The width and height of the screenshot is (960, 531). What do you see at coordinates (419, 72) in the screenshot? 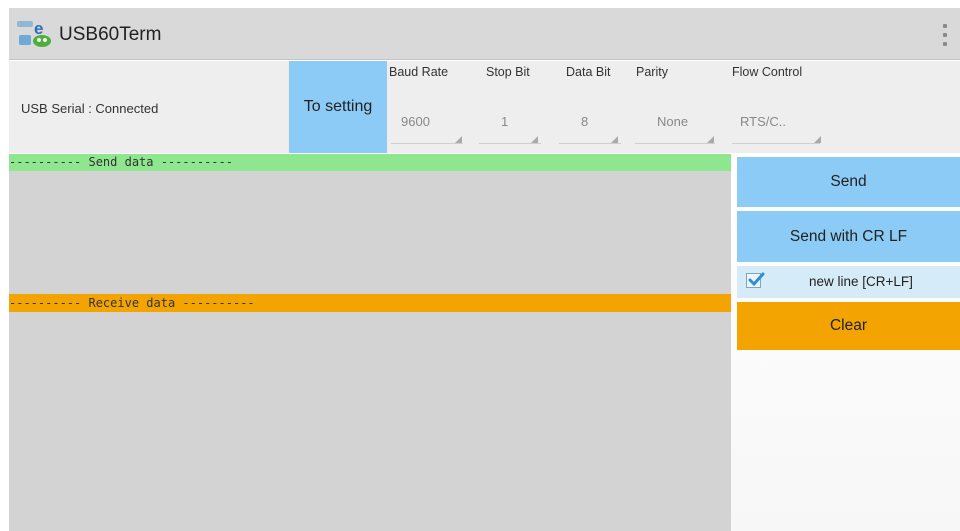
I see `baud-rate-label: Baud Rate` at bounding box center [419, 72].